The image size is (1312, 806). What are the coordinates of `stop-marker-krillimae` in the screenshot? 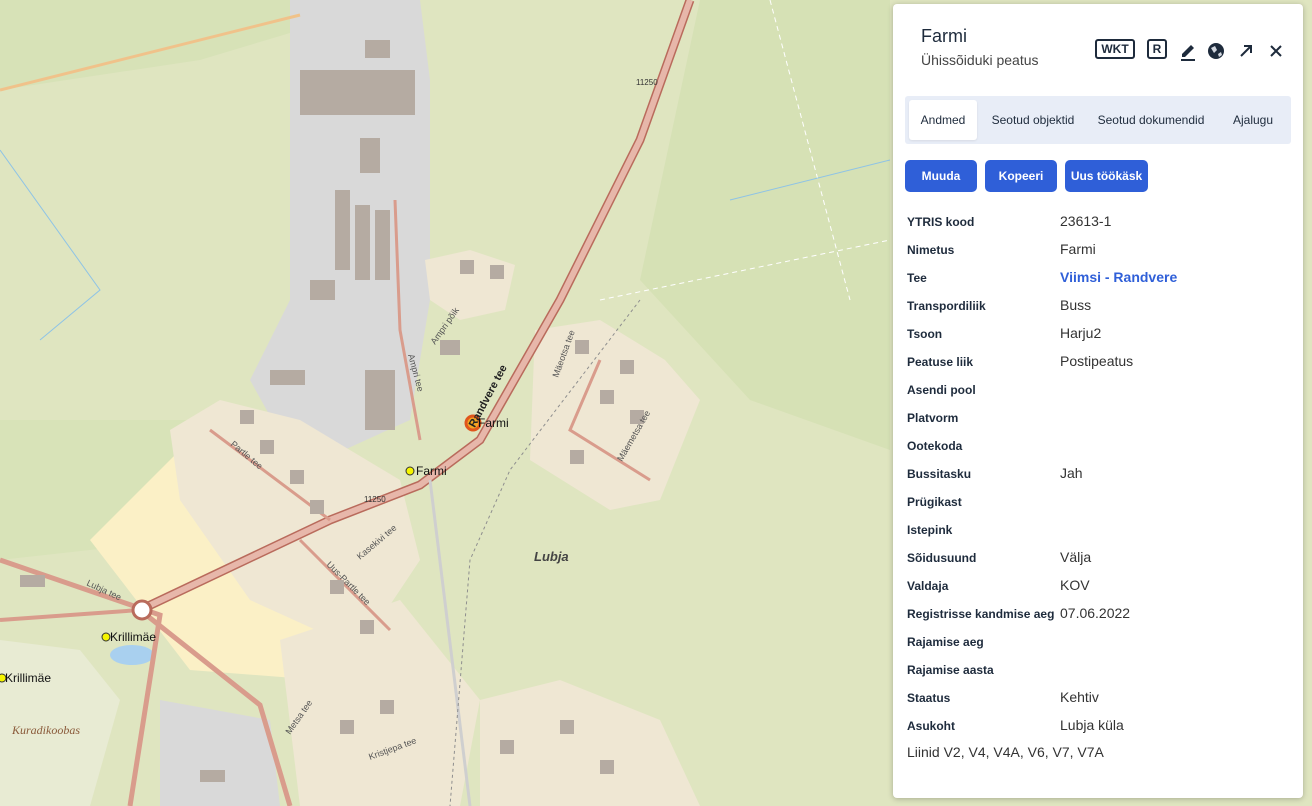 It's located at (106, 637).